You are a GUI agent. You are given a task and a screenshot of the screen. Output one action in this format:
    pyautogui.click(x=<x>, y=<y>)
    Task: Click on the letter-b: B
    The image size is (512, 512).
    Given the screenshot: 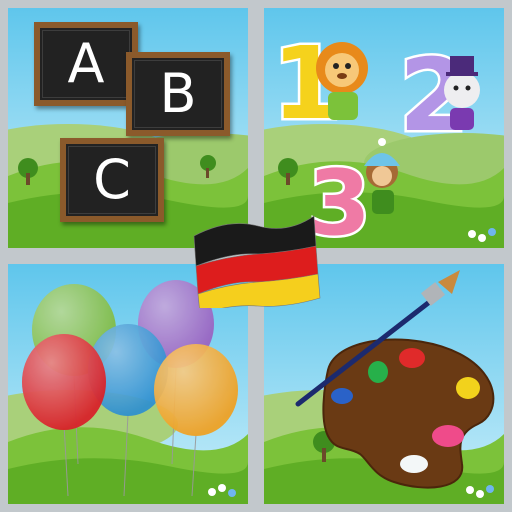 What is the action you would take?
    pyautogui.click(x=178, y=93)
    